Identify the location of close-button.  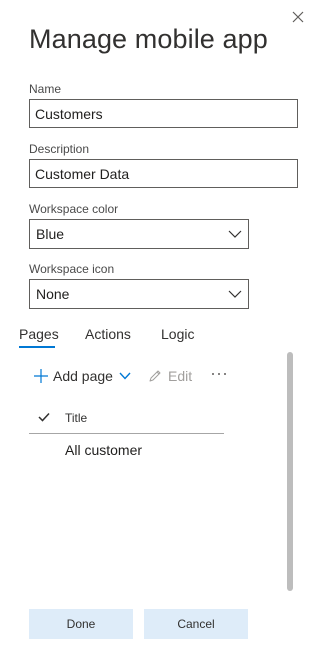
(298, 17).